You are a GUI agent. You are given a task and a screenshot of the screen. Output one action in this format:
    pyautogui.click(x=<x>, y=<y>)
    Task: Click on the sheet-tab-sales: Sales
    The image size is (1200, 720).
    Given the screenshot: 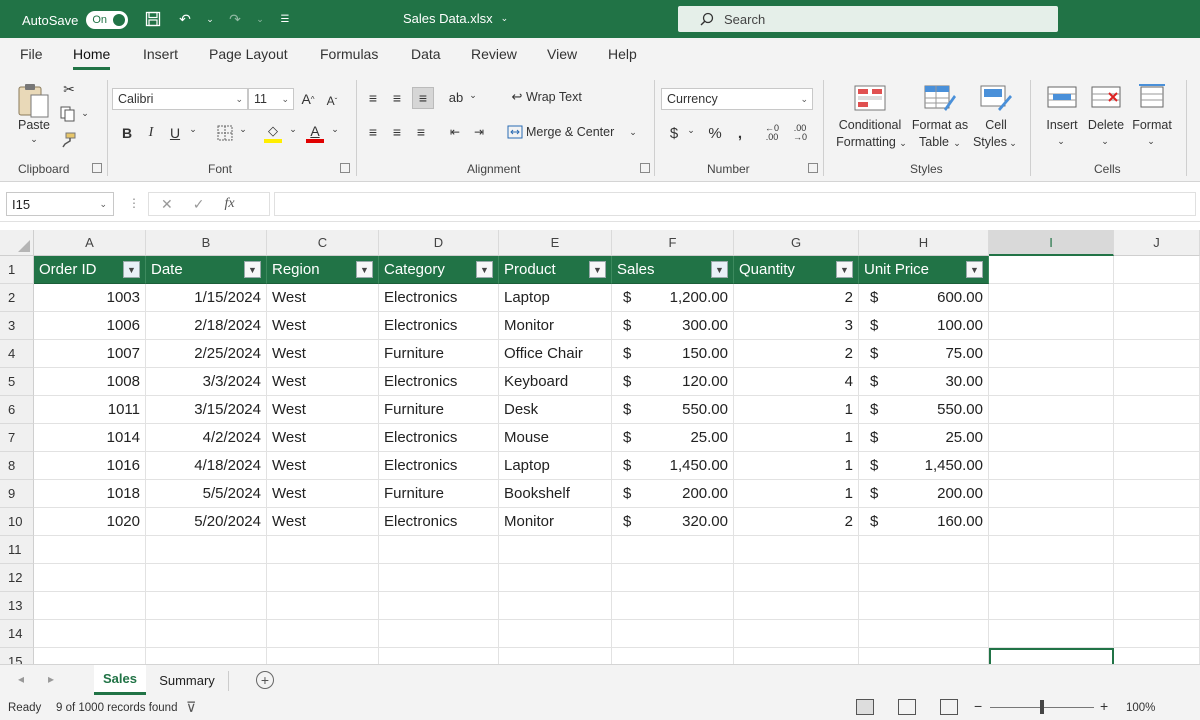 What is the action you would take?
    pyautogui.click(x=120, y=680)
    